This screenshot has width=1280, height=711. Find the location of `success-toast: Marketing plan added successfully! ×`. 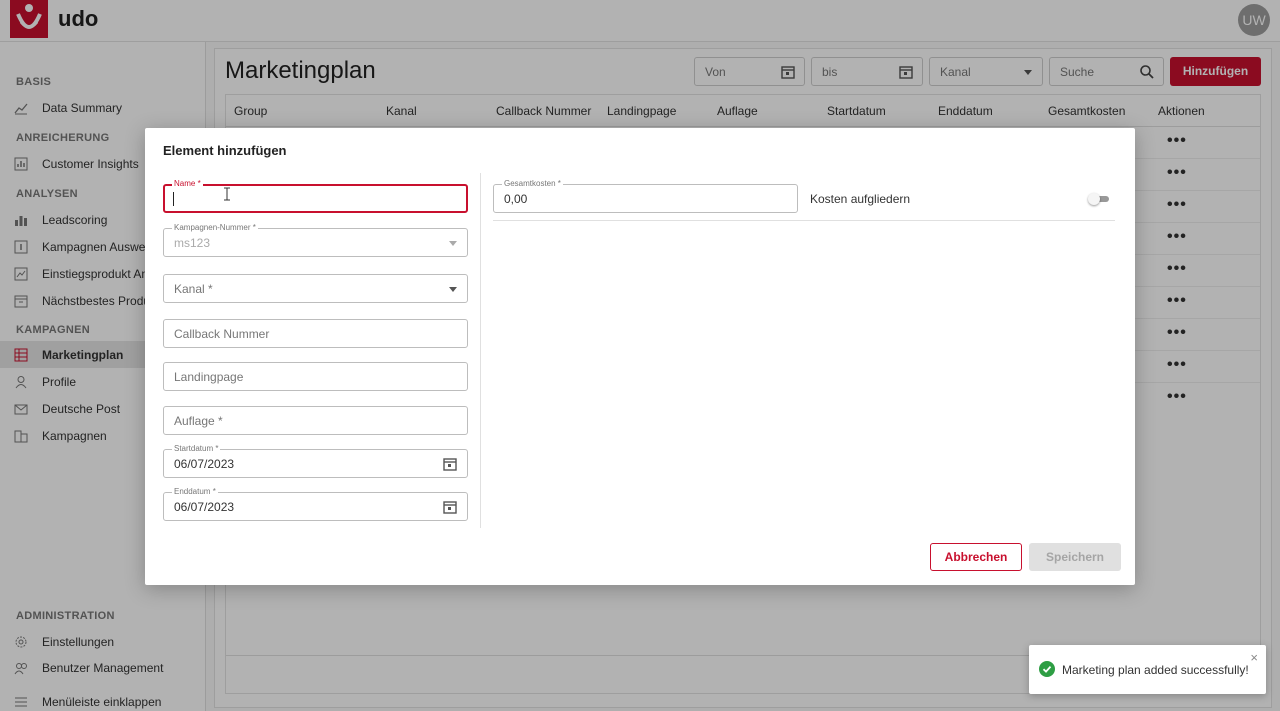

success-toast: Marketing plan added successfully! × is located at coordinates (1147, 669).